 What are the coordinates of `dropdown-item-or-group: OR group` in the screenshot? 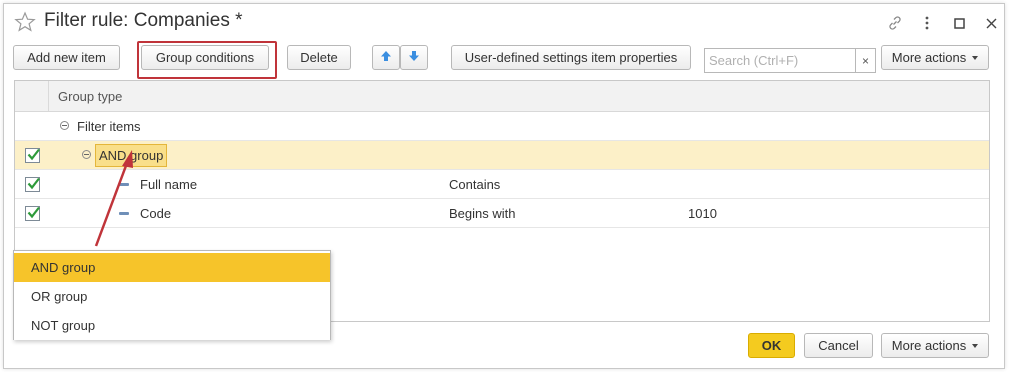 It's located at (172, 296).